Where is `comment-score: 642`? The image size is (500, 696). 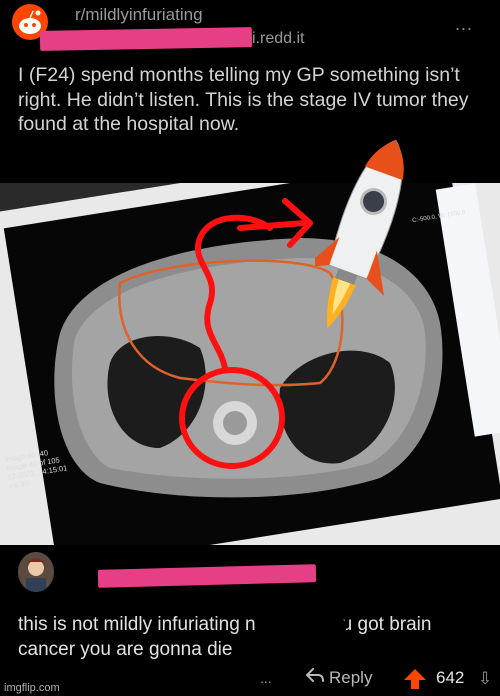
comment-score: 642 is located at coordinates (450, 677).